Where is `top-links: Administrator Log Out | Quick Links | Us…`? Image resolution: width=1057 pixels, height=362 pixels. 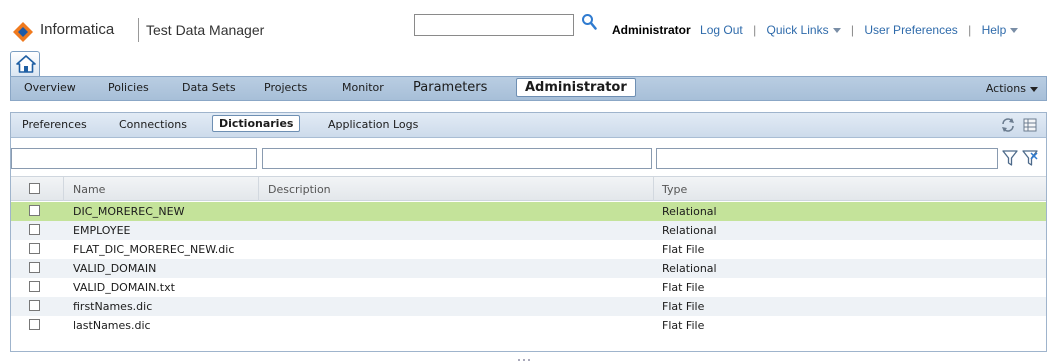
top-links: Administrator Log Out | Quick Links | Us… is located at coordinates (815, 30).